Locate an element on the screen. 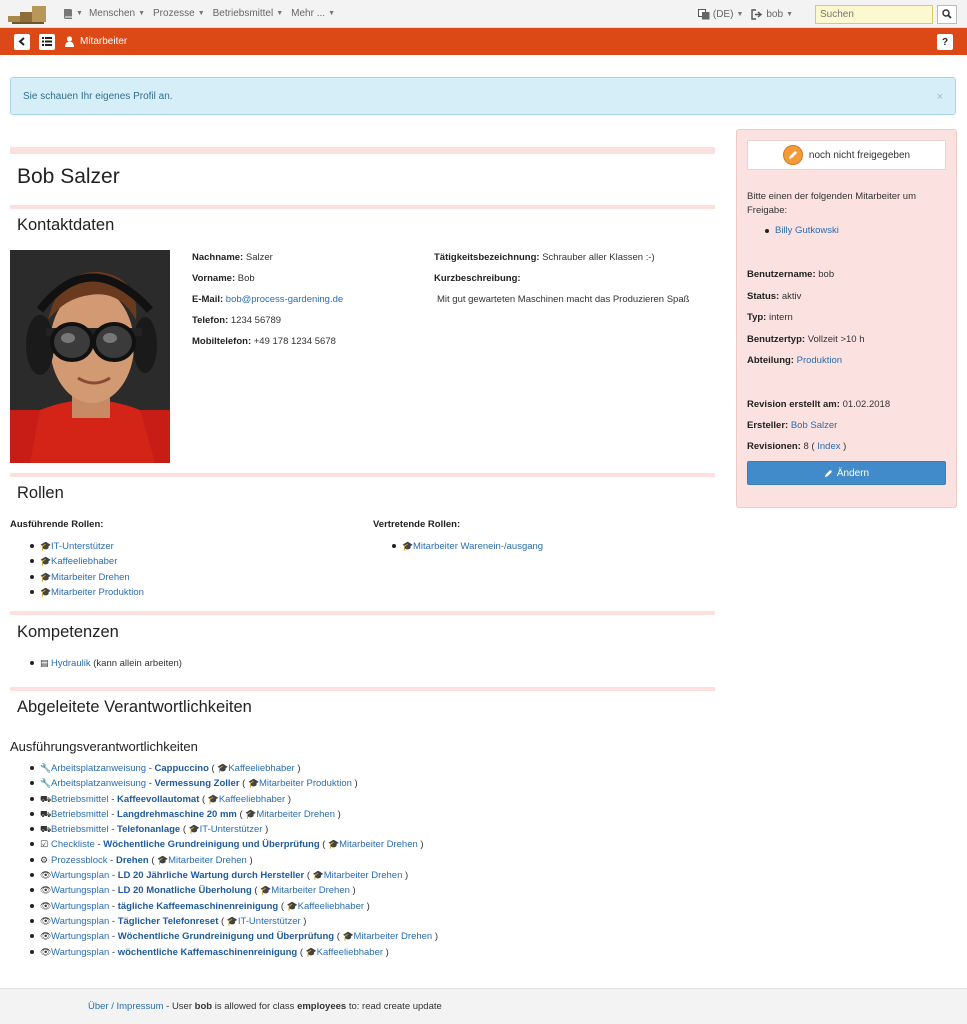  email-field: E-Mail: bob@process-gardening.de is located at coordinates (268, 299).